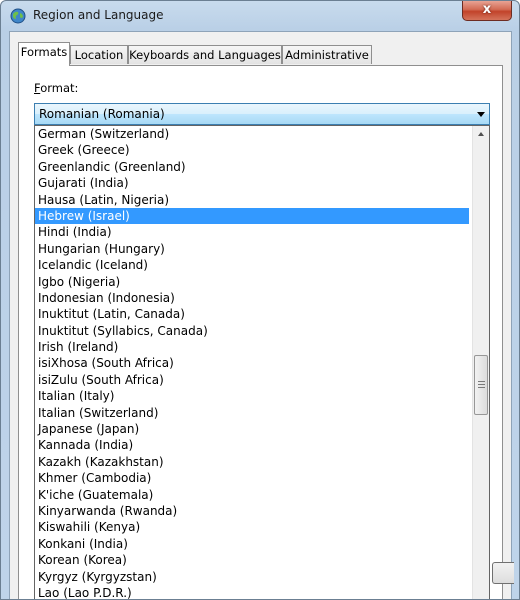  What do you see at coordinates (252, 380) in the screenshot?
I see `list-item: isiZulu (South Africa)` at bounding box center [252, 380].